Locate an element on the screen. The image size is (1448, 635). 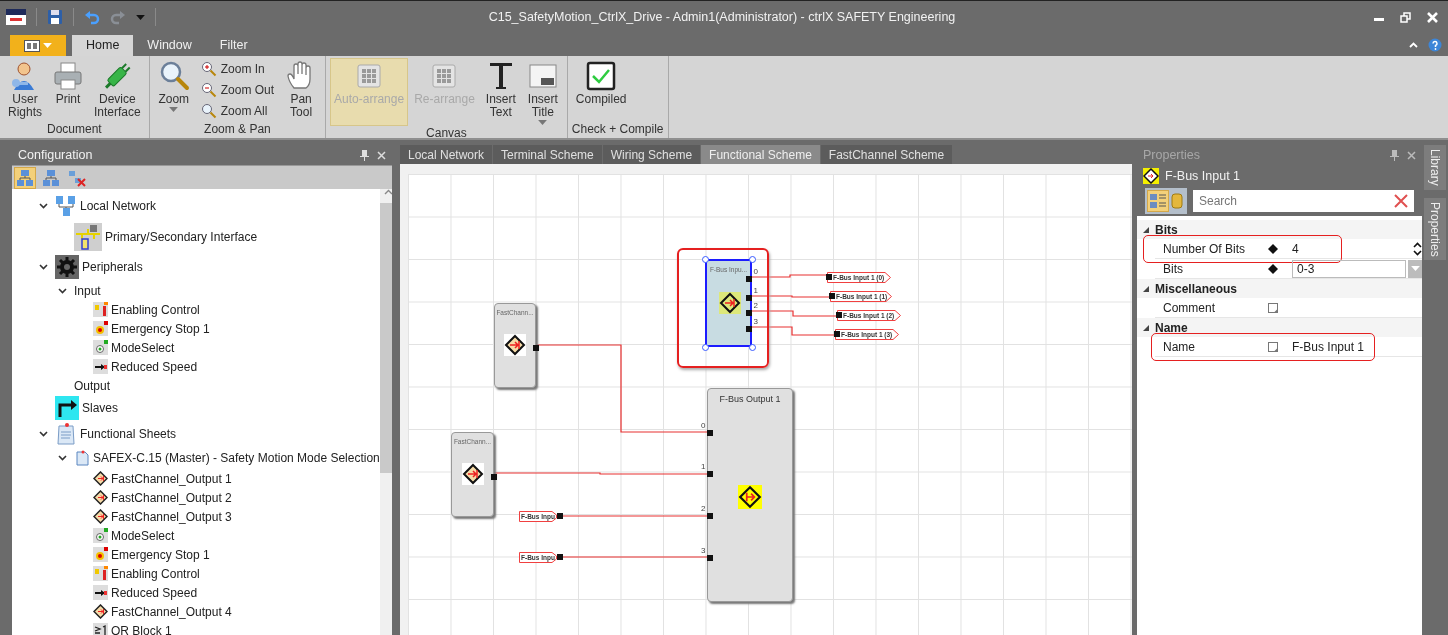
panel-title: Properties is located at coordinates (1172, 155).